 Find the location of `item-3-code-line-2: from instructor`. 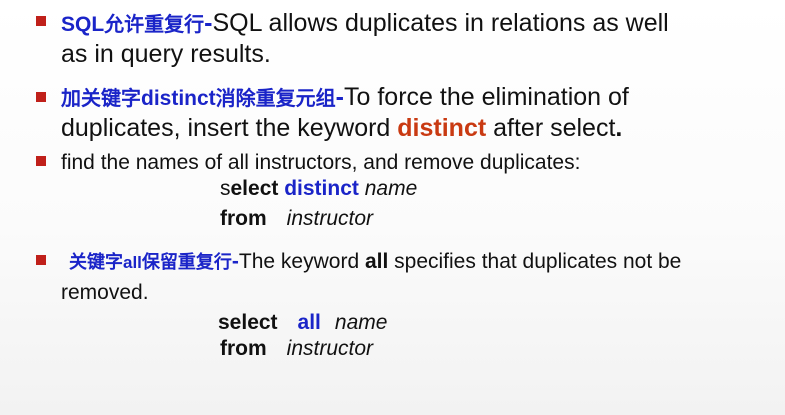

item-3-code-line-2: from instructor is located at coordinates (296, 219).